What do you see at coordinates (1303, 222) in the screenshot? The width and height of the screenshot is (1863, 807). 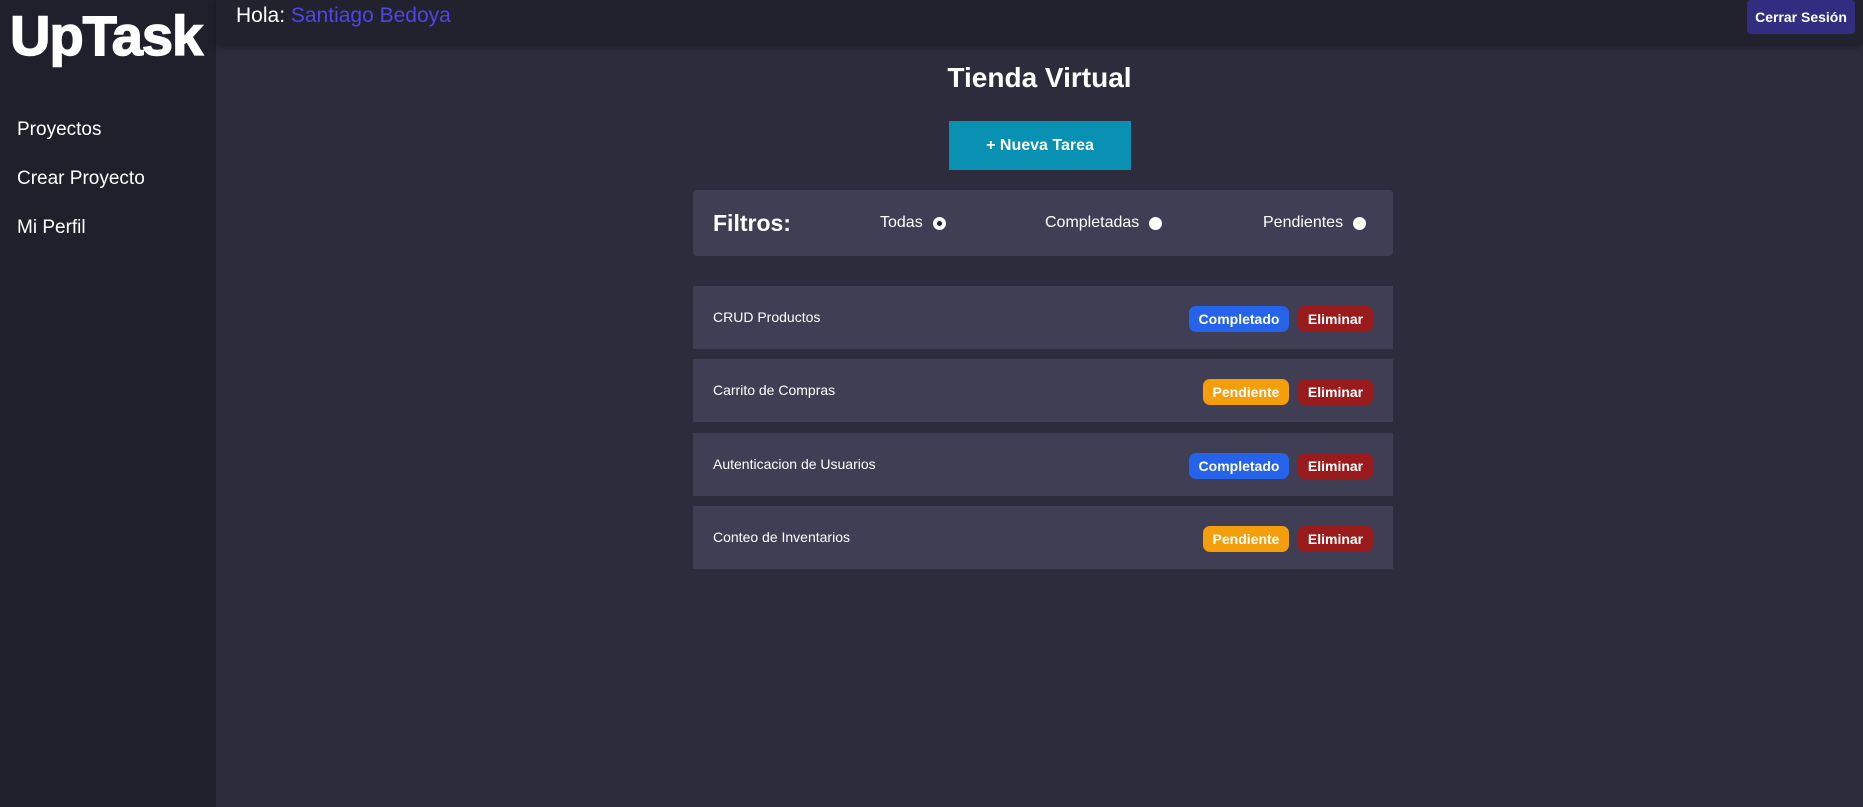 I see `filter-pendientes-label: Pendientes` at bounding box center [1303, 222].